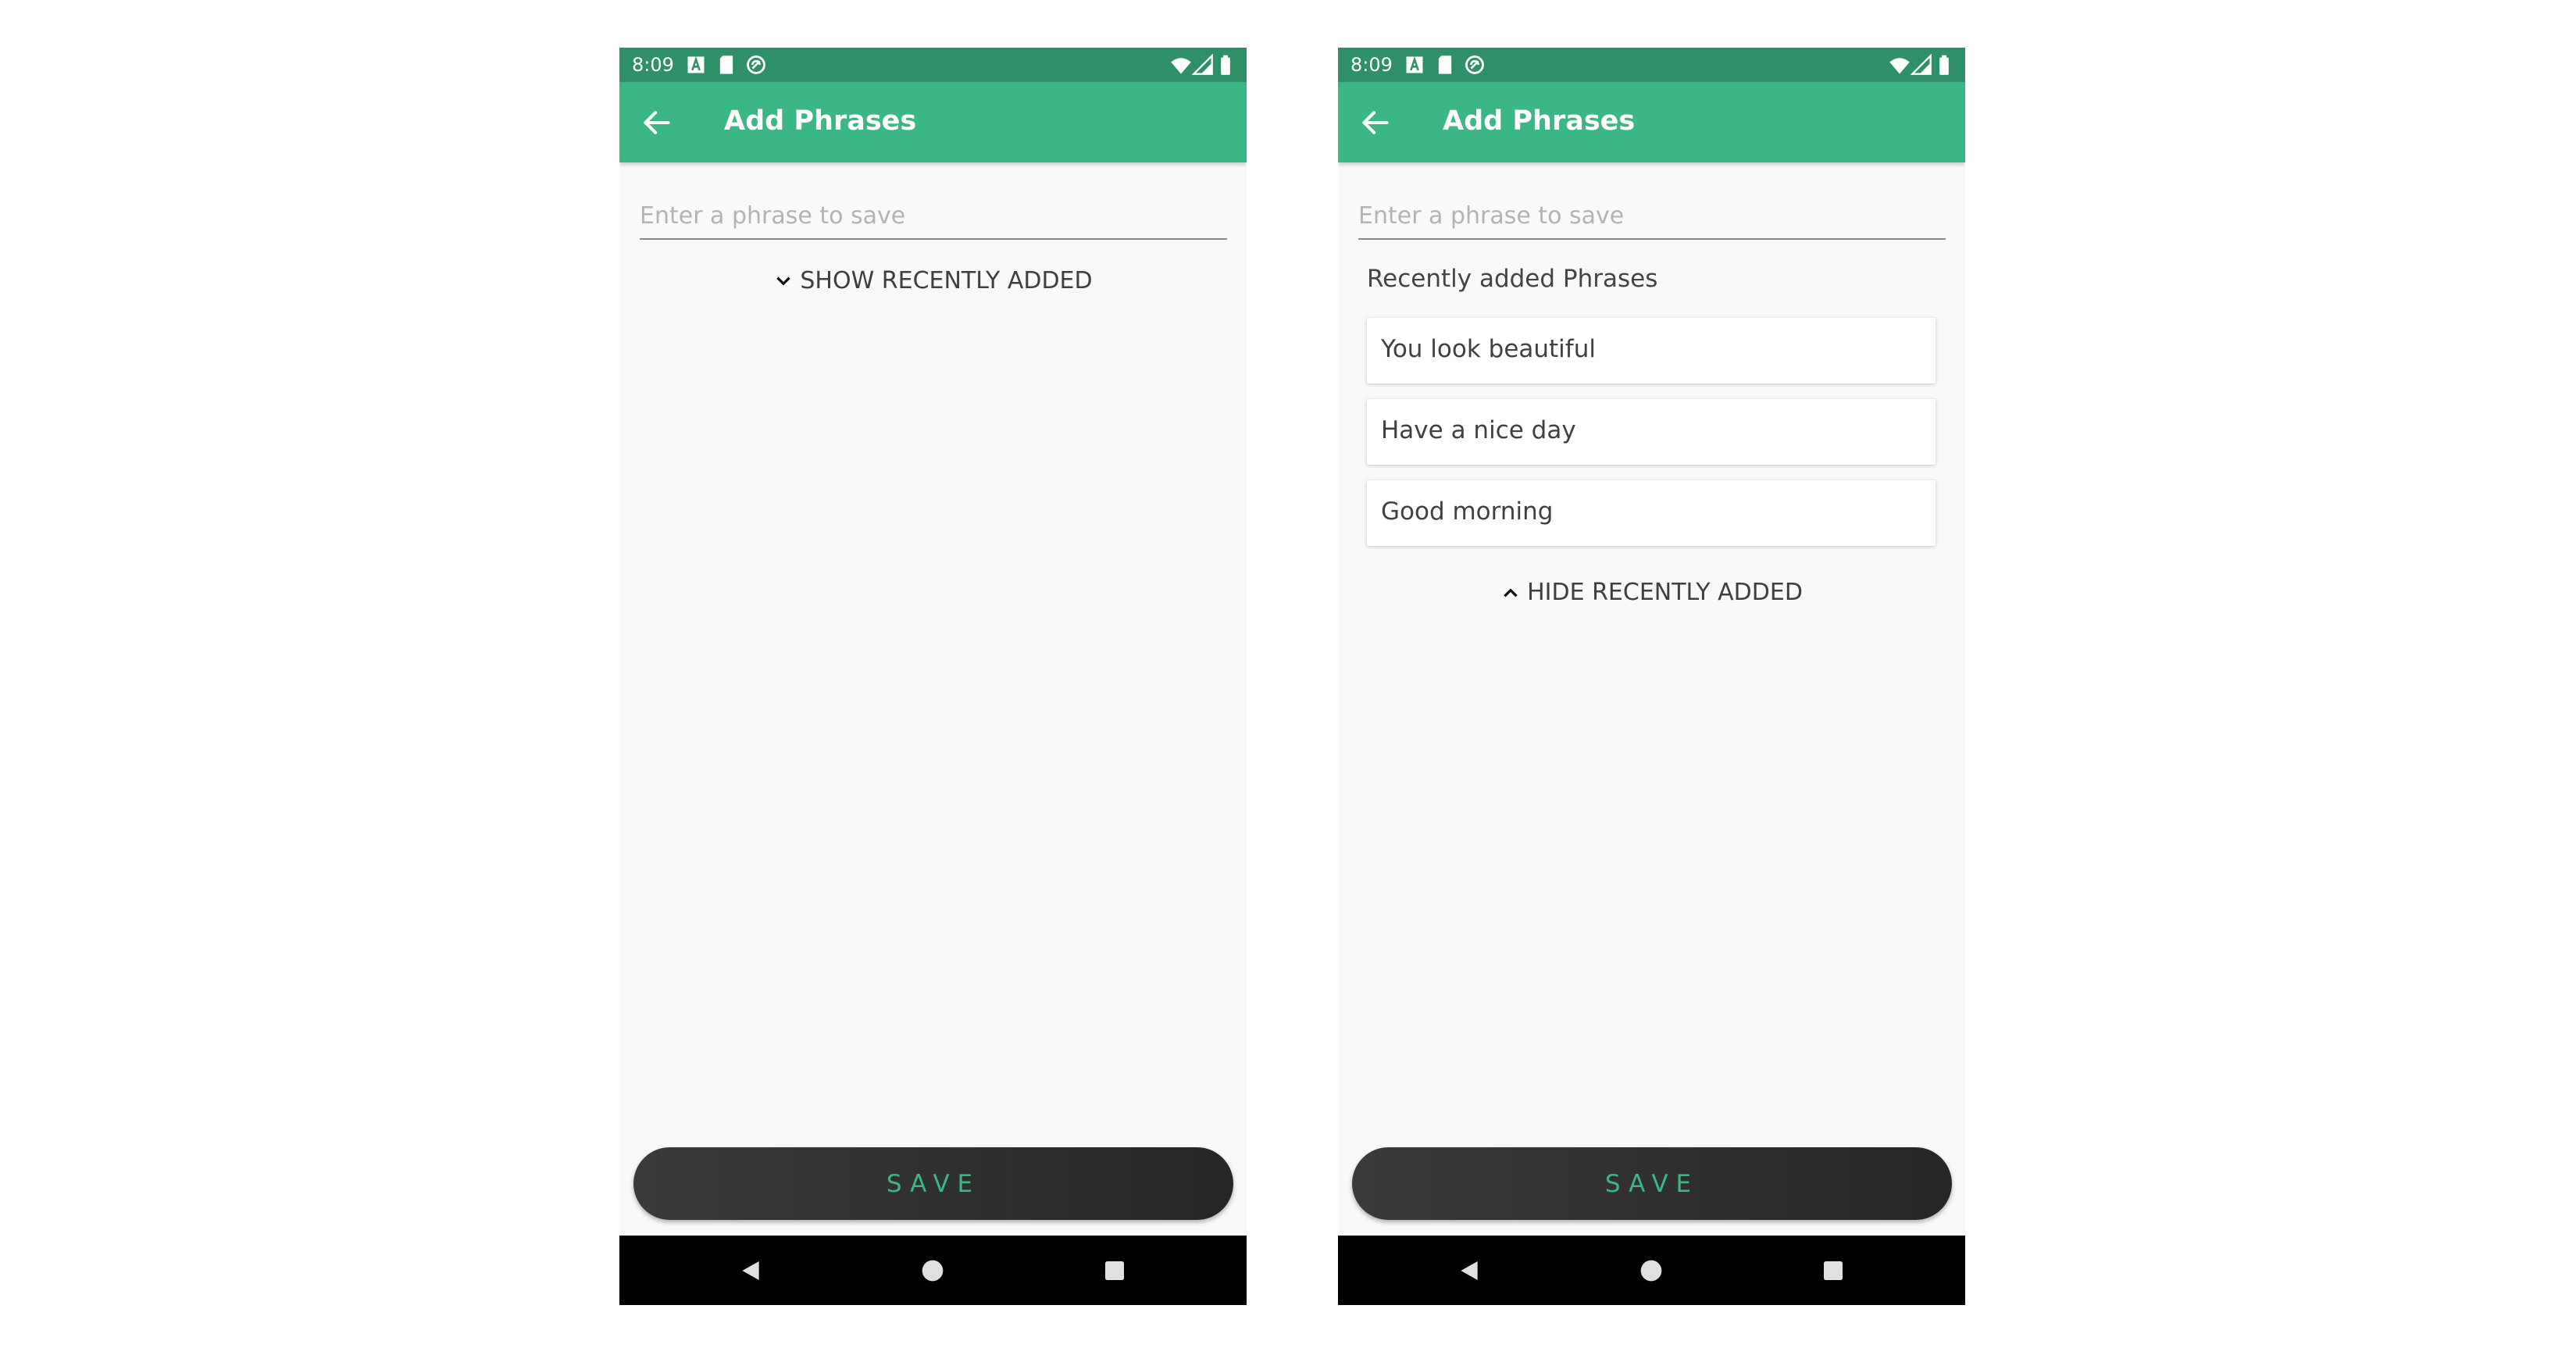  Describe the element at coordinates (946, 280) in the screenshot. I see `toggle-label: SHOW RECENTLY ADDED` at that location.